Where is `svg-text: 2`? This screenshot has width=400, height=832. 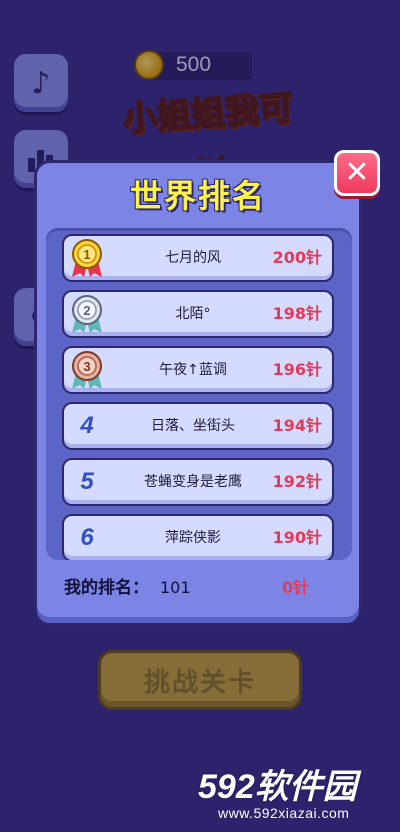 svg-text: 2 is located at coordinates (86, 310).